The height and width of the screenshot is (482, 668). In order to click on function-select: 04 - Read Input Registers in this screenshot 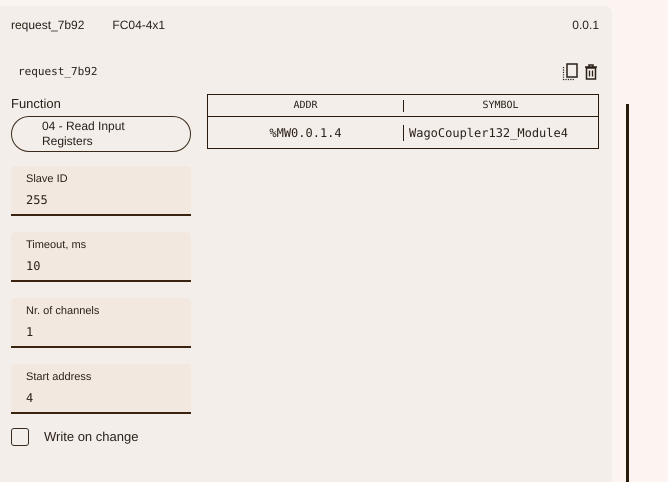, I will do `click(101, 134)`.